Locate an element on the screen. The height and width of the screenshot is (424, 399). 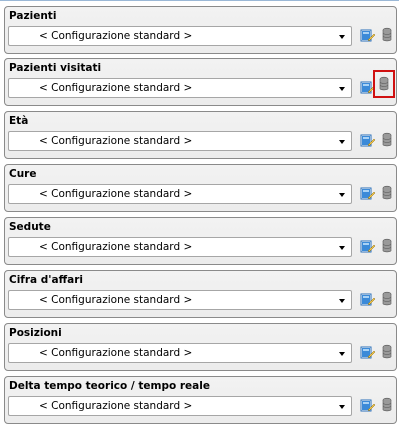
panel-title: Cifra d'affari is located at coordinates (46, 280).